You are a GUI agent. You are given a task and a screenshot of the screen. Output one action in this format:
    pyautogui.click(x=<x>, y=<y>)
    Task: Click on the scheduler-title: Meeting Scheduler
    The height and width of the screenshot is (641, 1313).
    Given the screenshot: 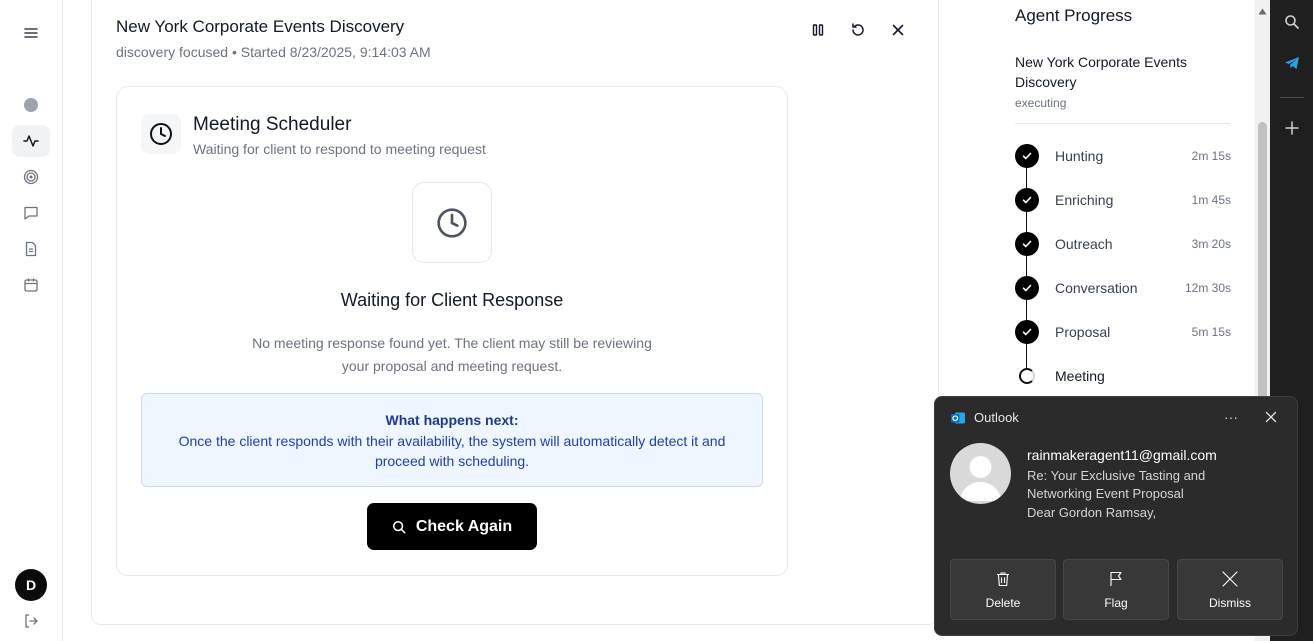 What is the action you would take?
    pyautogui.click(x=272, y=124)
    